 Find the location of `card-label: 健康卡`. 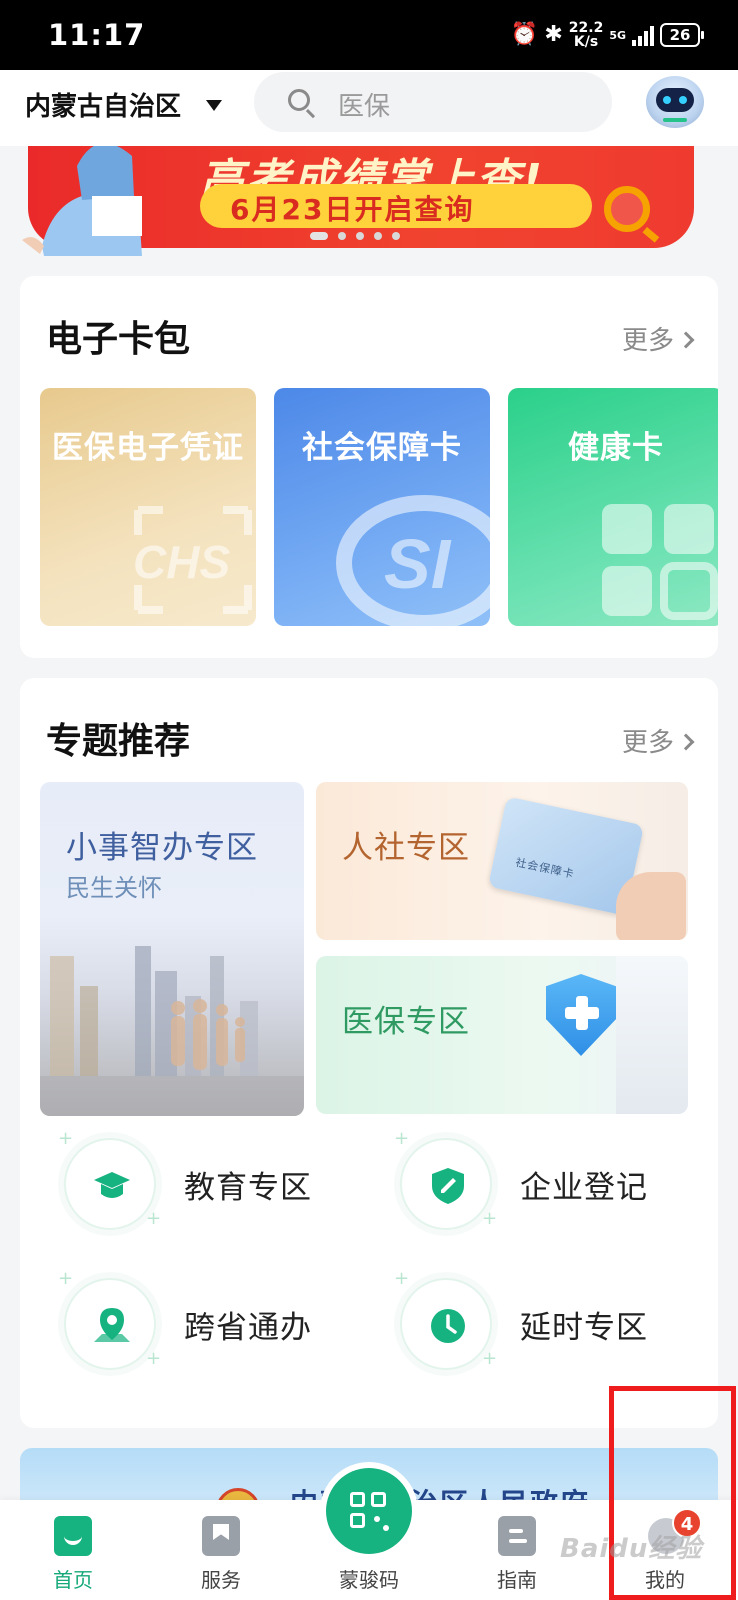

card-label: 健康卡 is located at coordinates (616, 448).